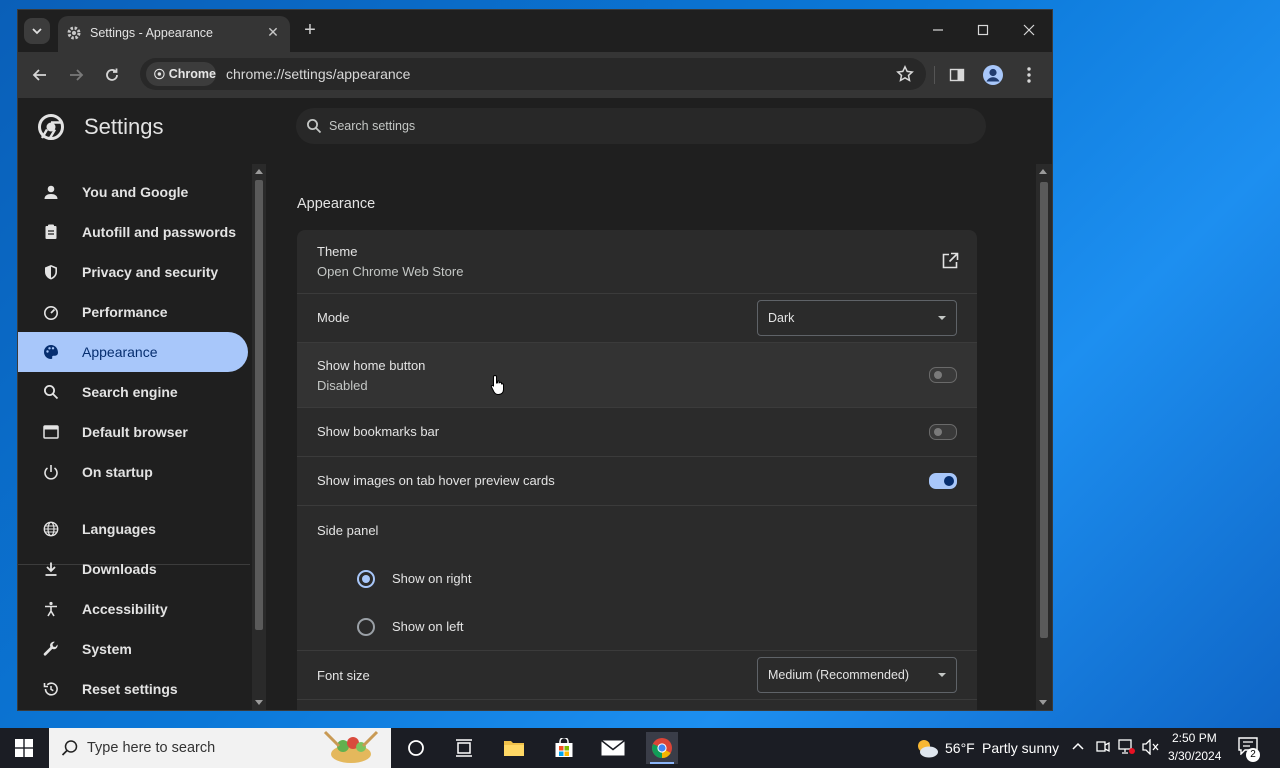  I want to click on chevron-up-icon, so click(1078, 746).